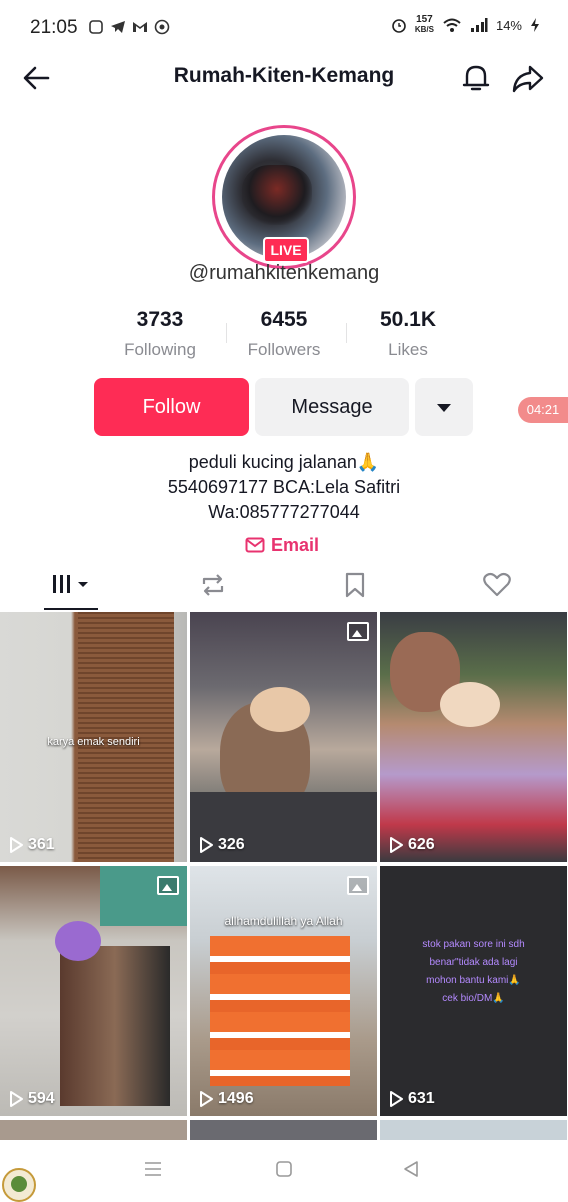 Image resolution: width=568 pixels, height=1202 pixels. I want to click on stat-followers: 6455 Followers, so click(284, 334).